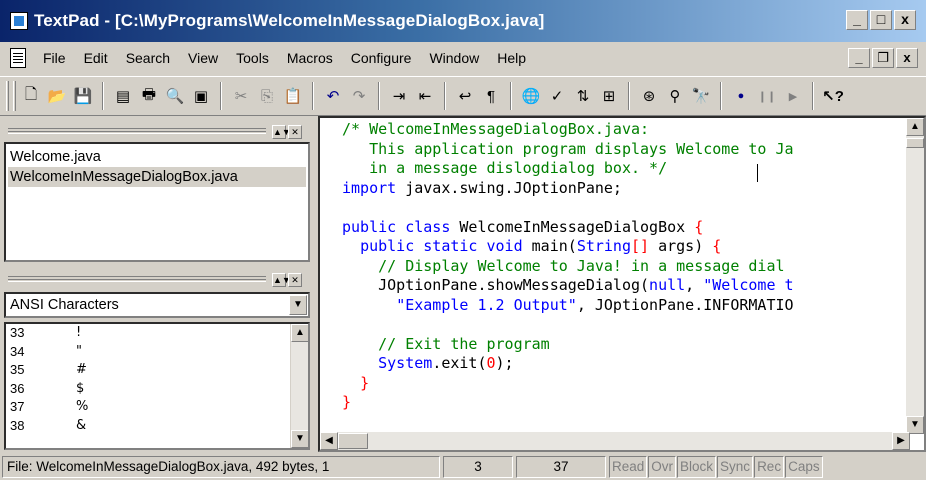 The height and width of the screenshot is (480, 926). I want to click on character-list-scrollbar: ▲ ▼, so click(299, 386).